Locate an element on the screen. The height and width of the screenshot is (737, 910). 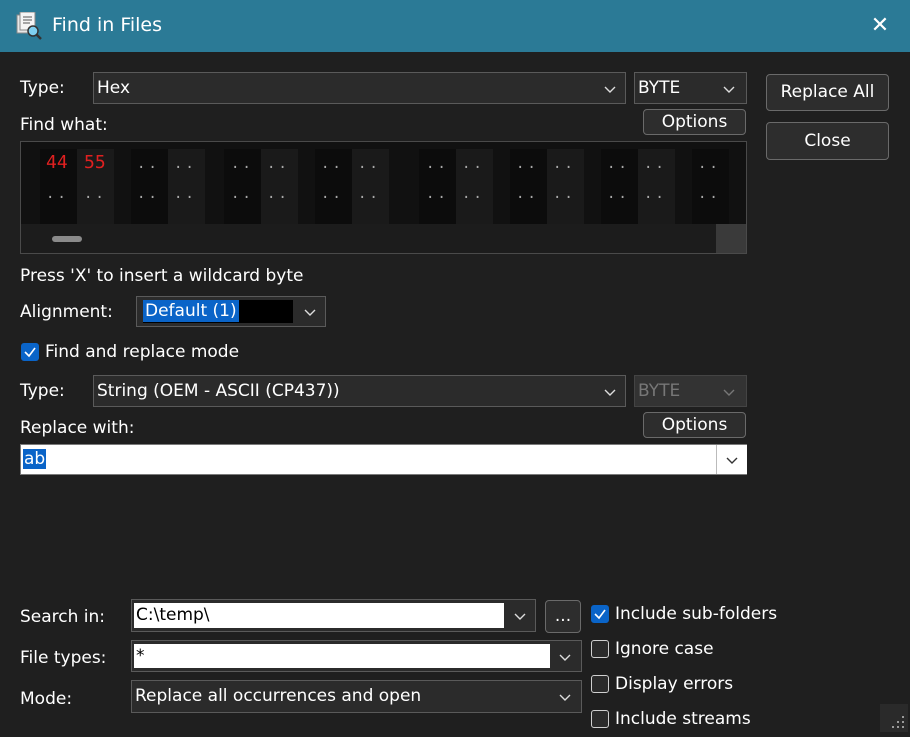
replace-width-select: BYTE is located at coordinates (690, 391).